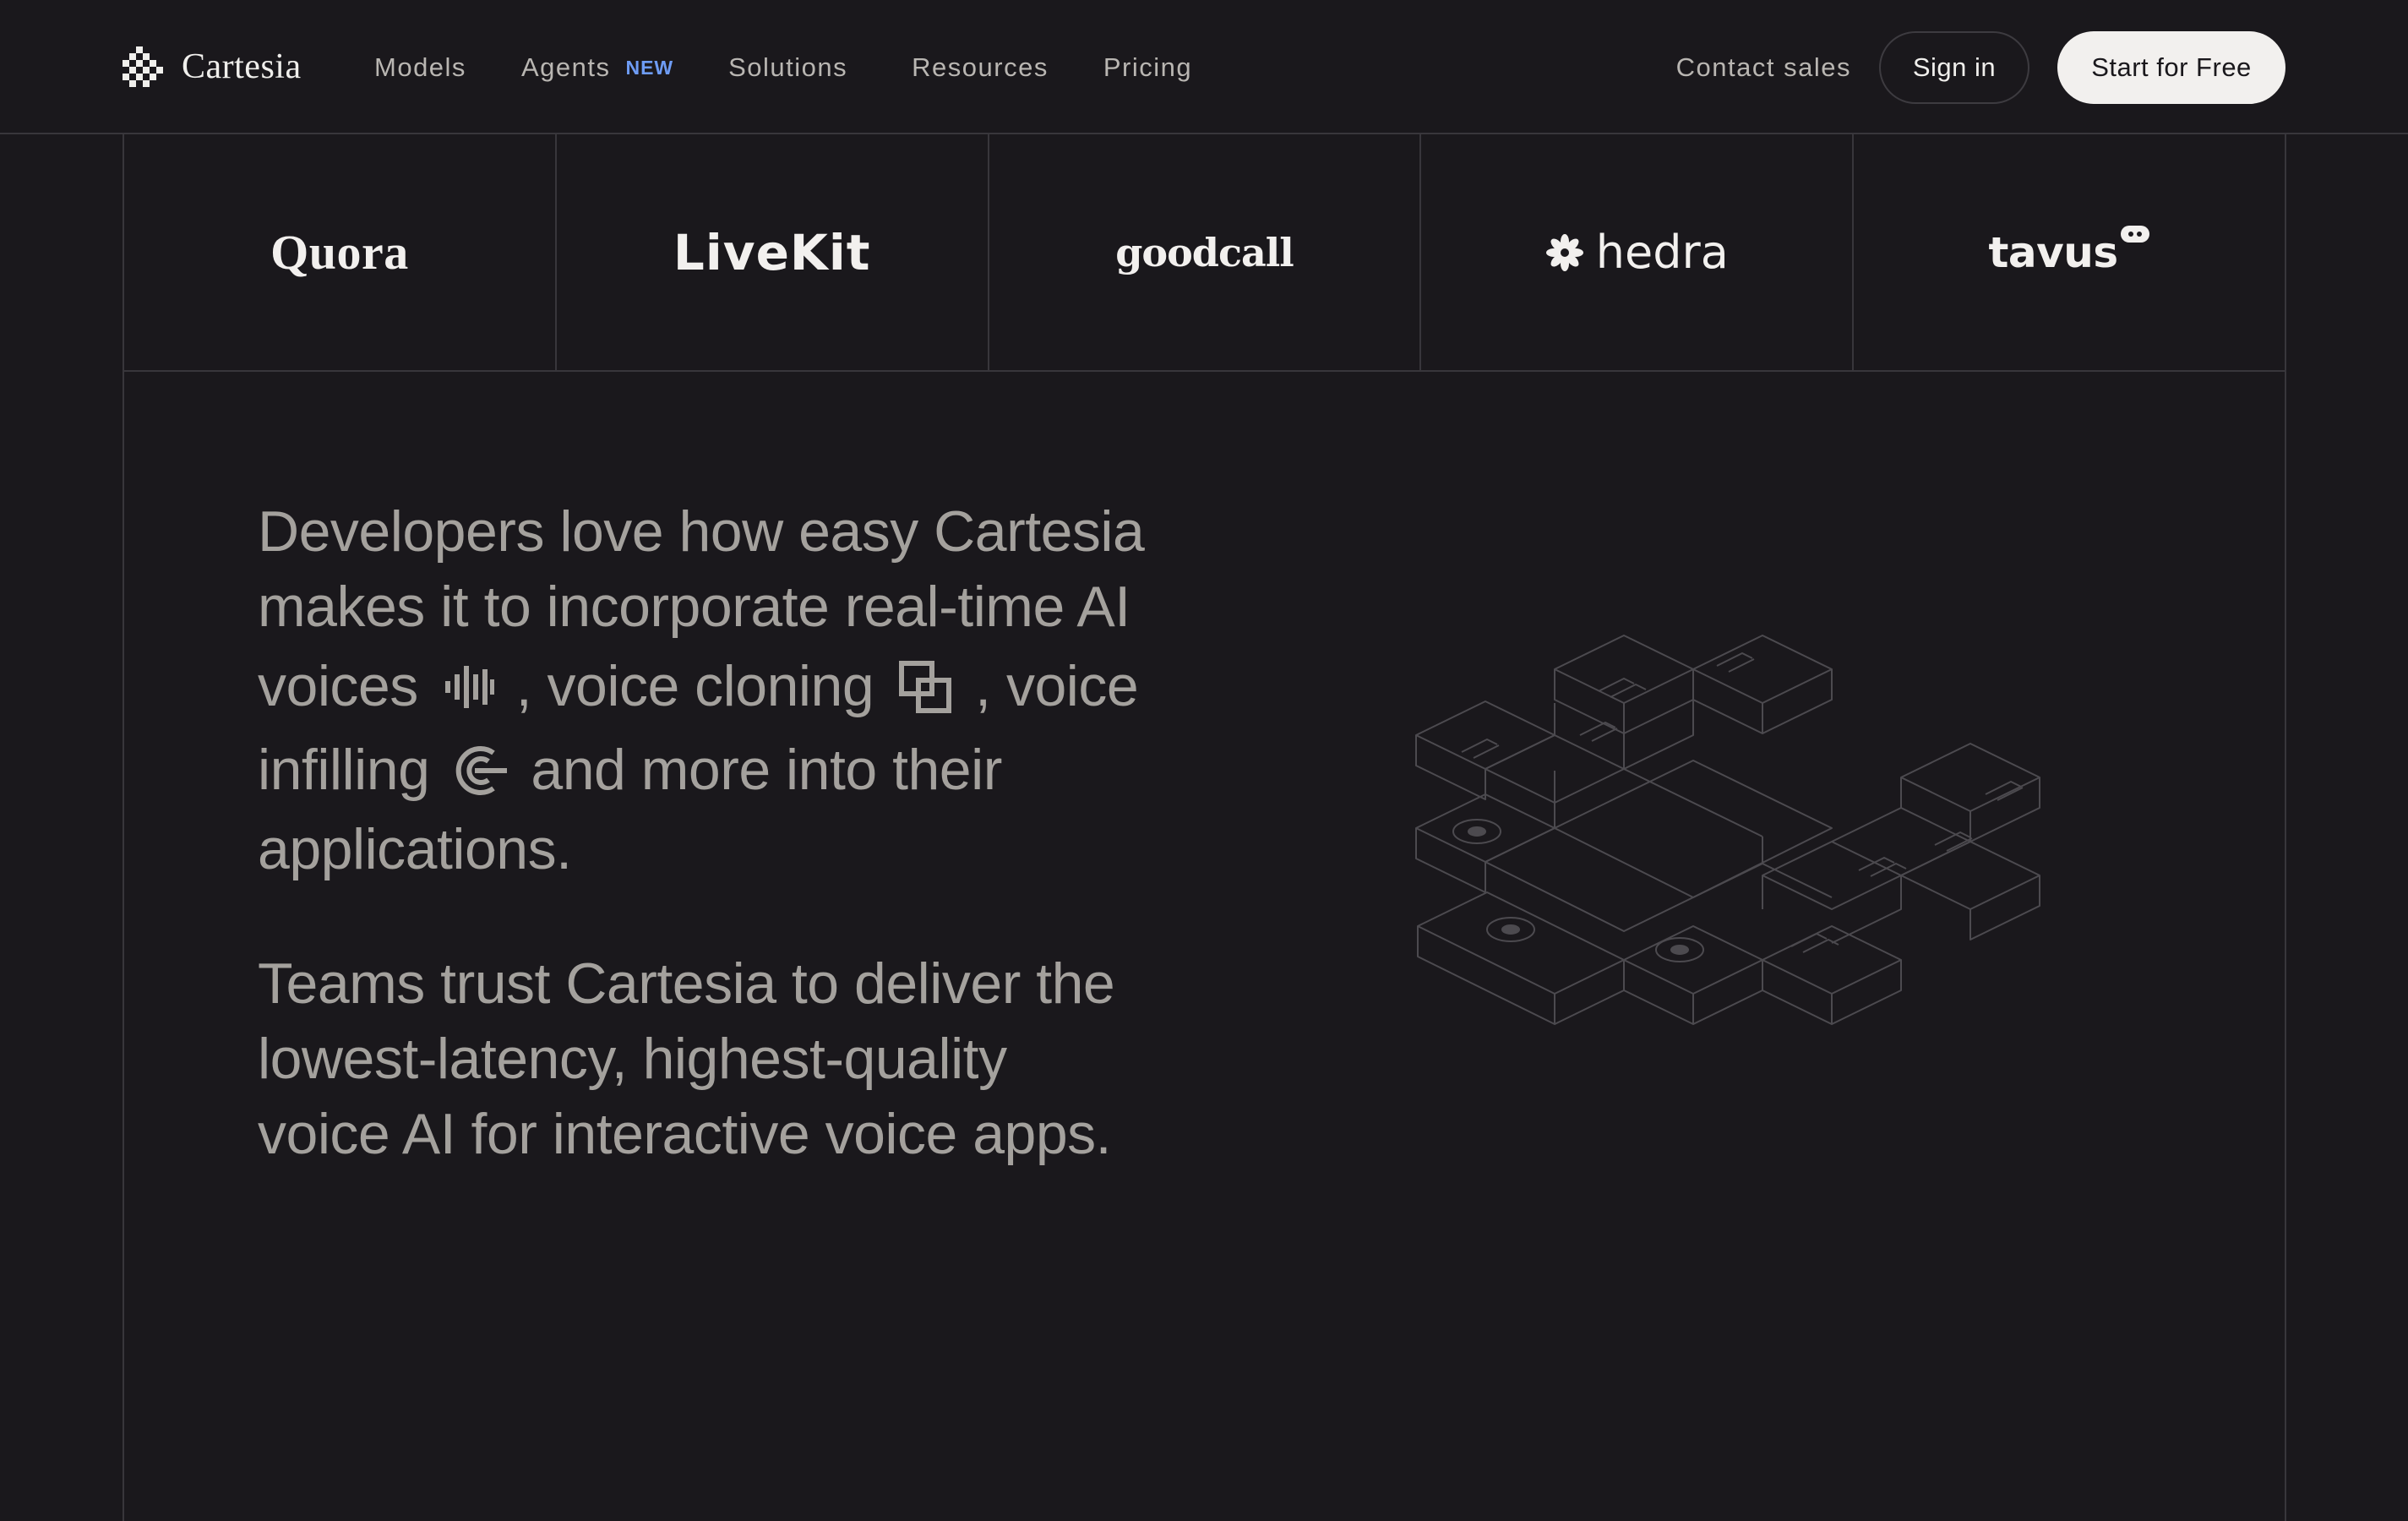 This screenshot has width=2408, height=1521. Describe the element at coordinates (685, 1134) in the screenshot. I see `copy-line: voice AI for interactive voice apps.` at that location.